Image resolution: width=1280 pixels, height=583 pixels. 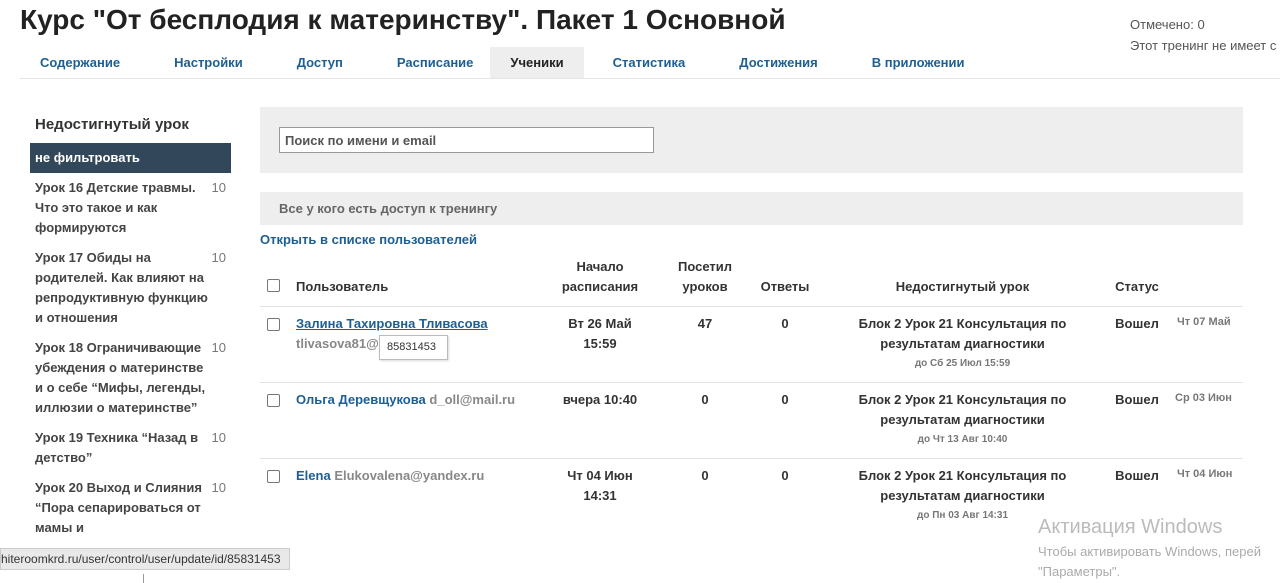 I want to click on column-schedule-start-line1: Начало, so click(x=600, y=266).